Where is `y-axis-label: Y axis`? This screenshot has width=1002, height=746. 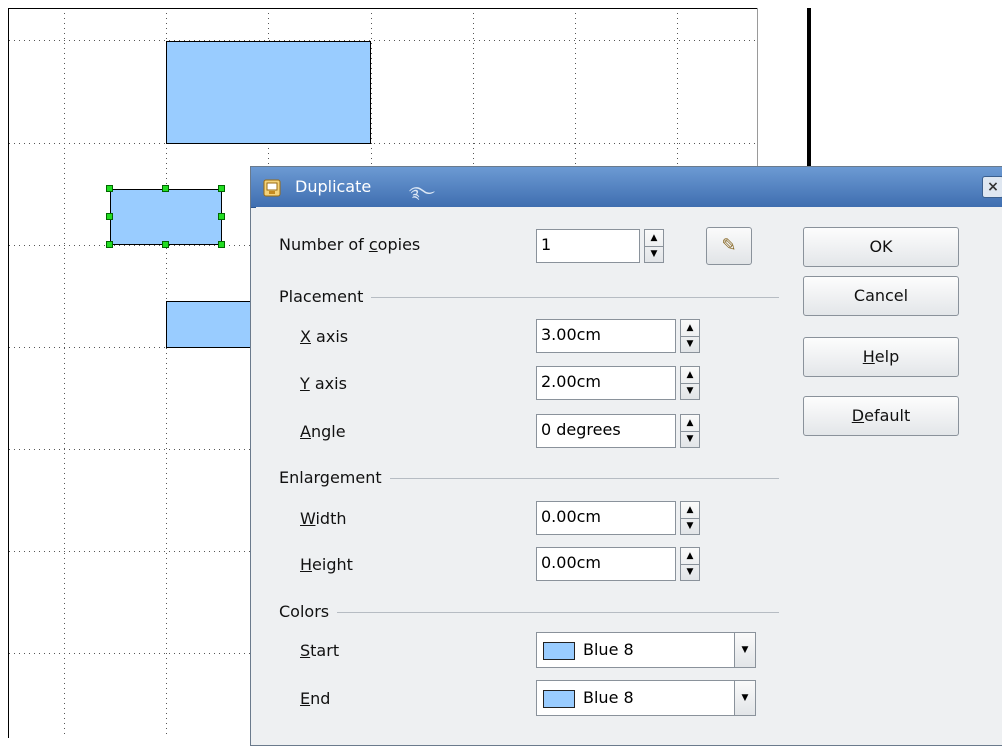
y-axis-label: Y axis is located at coordinates (323, 383).